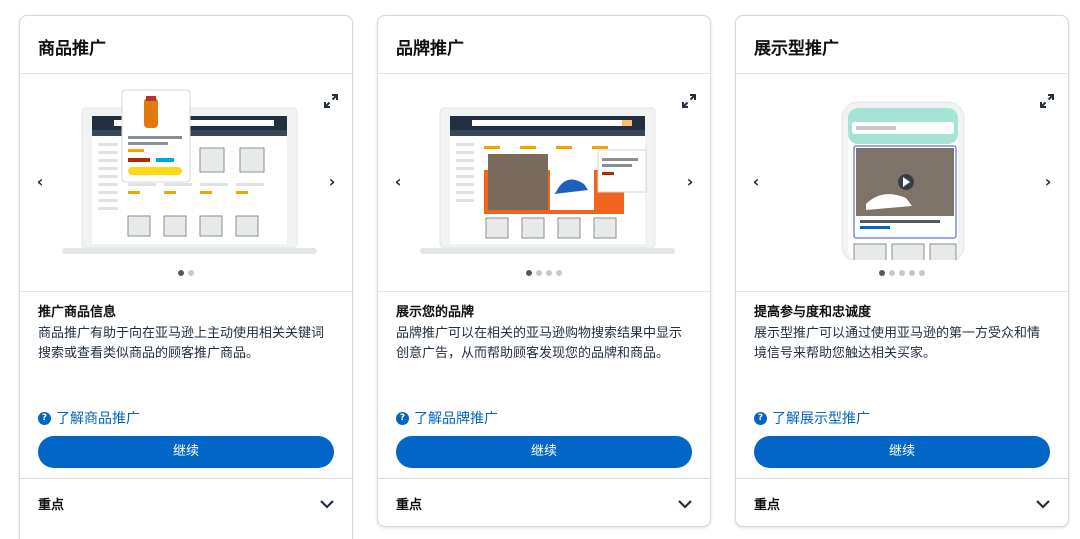 The height and width of the screenshot is (539, 1080). What do you see at coordinates (813, 312) in the screenshot?
I see `card-subtitle: 提高参与度和忠诚度` at bounding box center [813, 312].